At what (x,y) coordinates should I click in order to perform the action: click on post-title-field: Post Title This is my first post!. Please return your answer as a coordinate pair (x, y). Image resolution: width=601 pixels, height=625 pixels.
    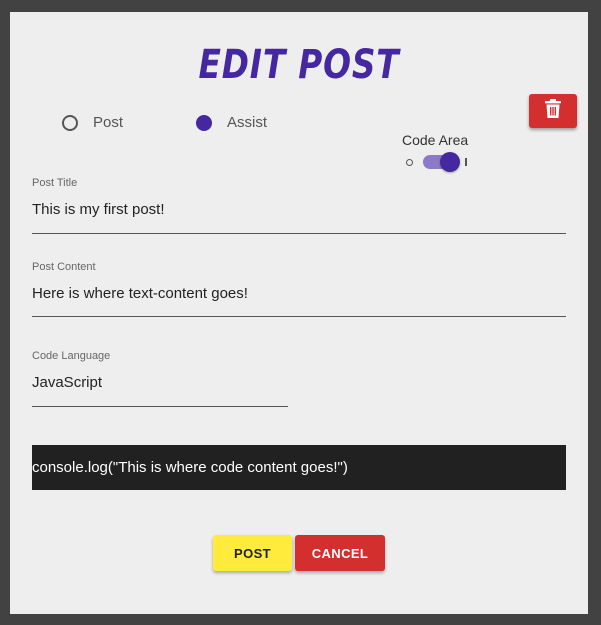
    Looking at the image, I should click on (299, 205).